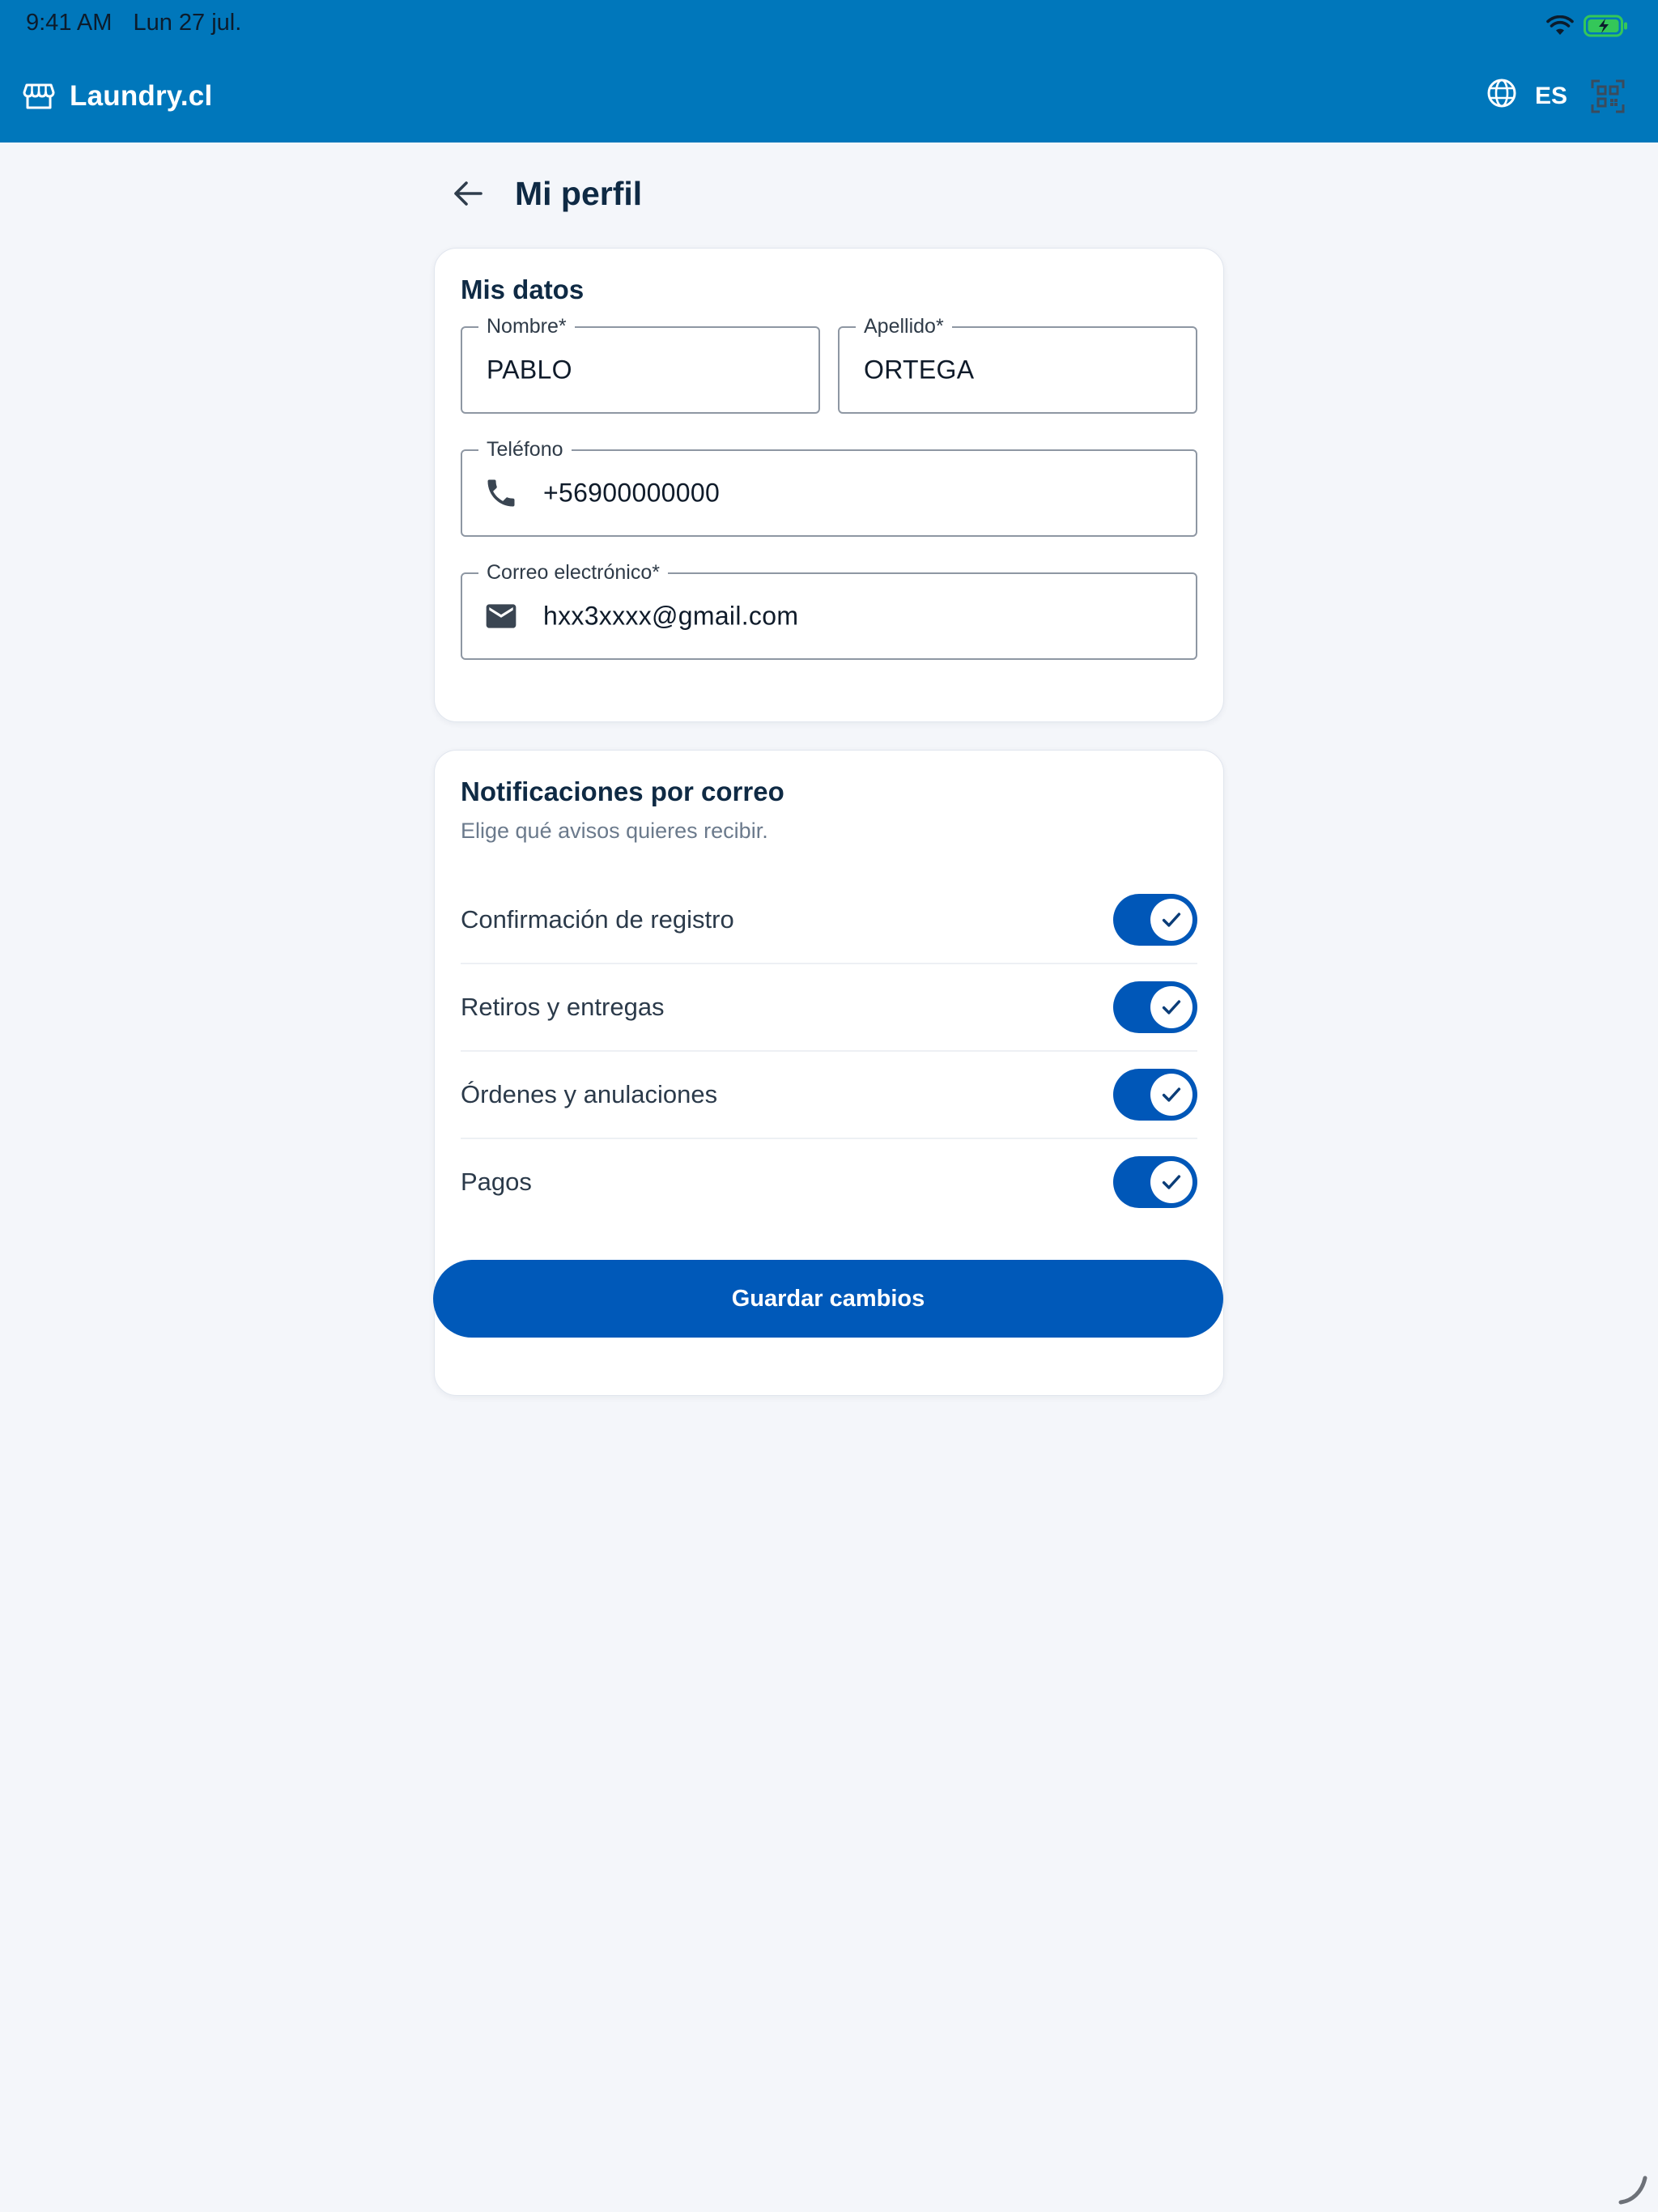 The image size is (1658, 2212). I want to click on phone-field: Teléfono +56900000000, so click(829, 488).